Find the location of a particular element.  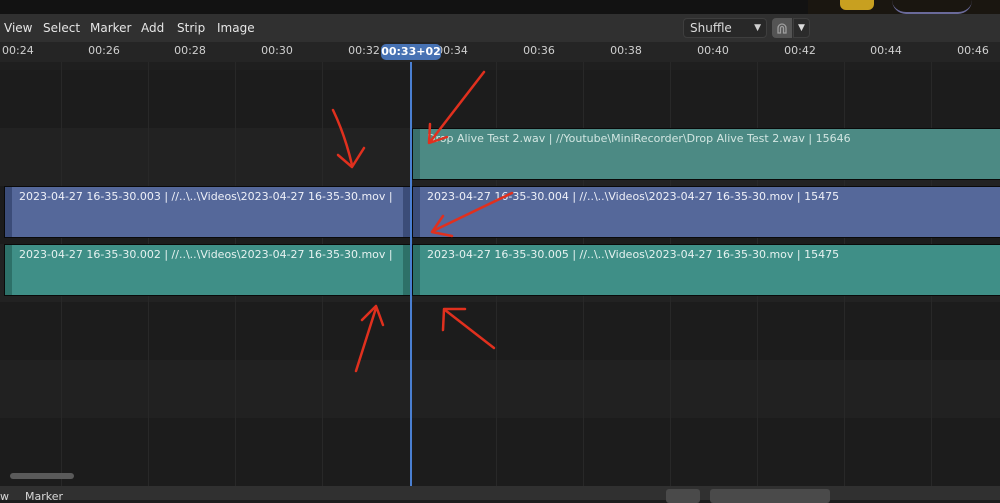

magnet-snap-icon is located at coordinates (782, 28).